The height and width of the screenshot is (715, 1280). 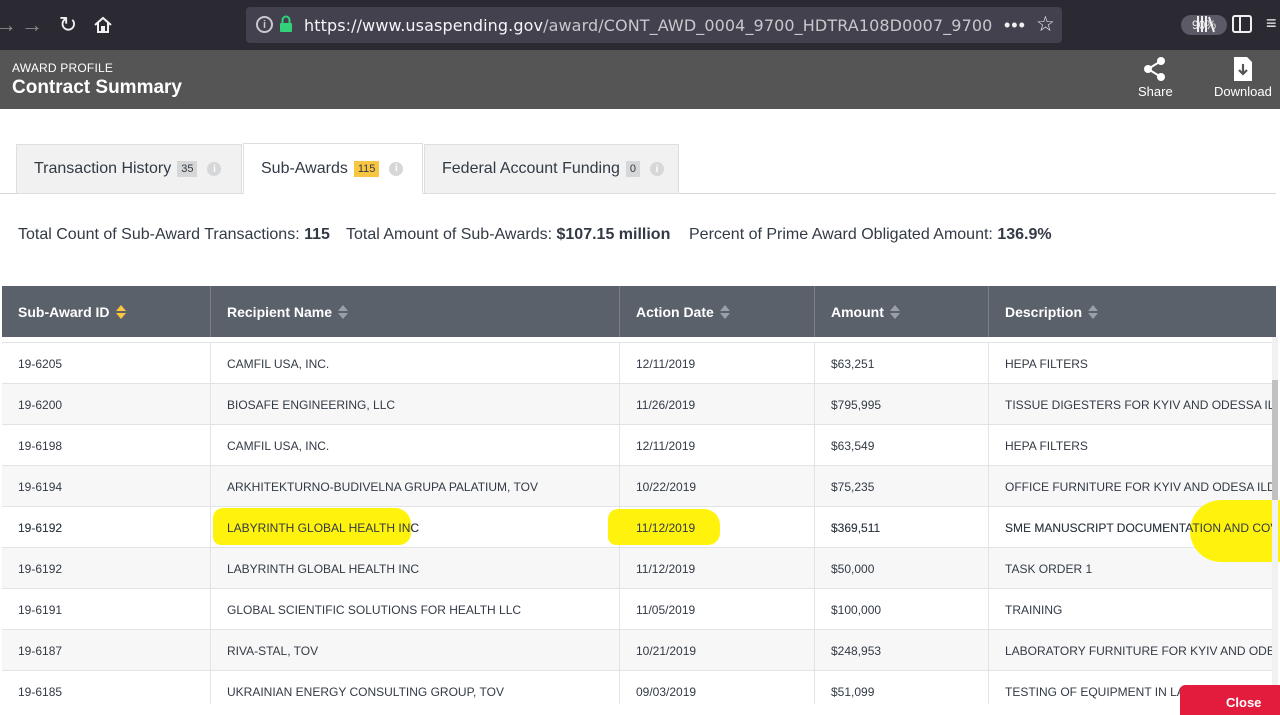 I want to click on tab-count: 115, so click(x=366, y=168).